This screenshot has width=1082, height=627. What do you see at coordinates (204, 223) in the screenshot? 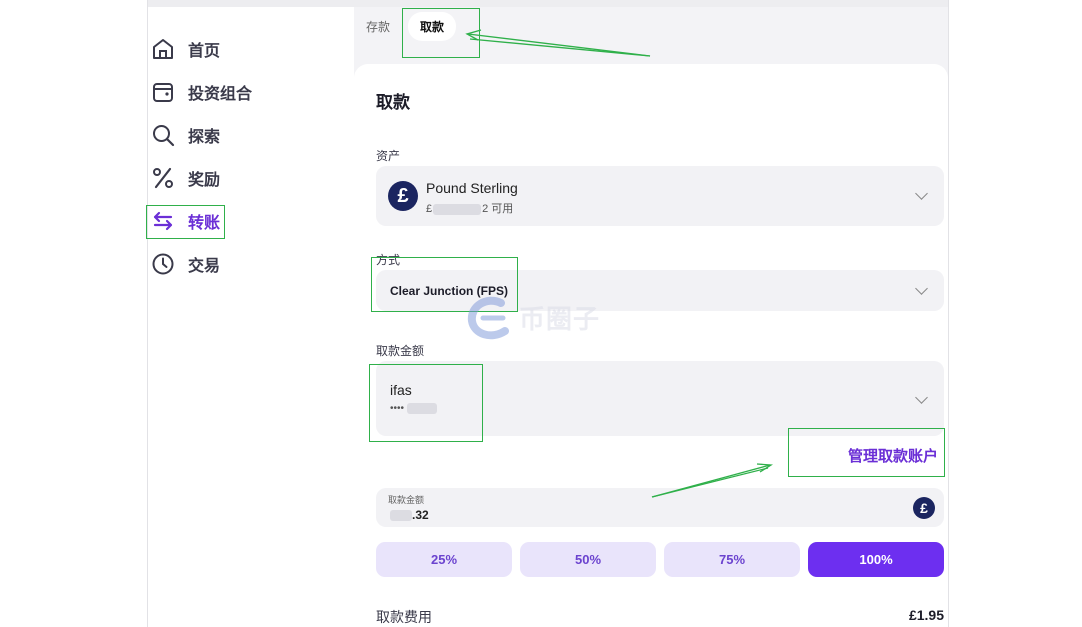
I see `sidebar-item-label: 转账` at bounding box center [204, 223].